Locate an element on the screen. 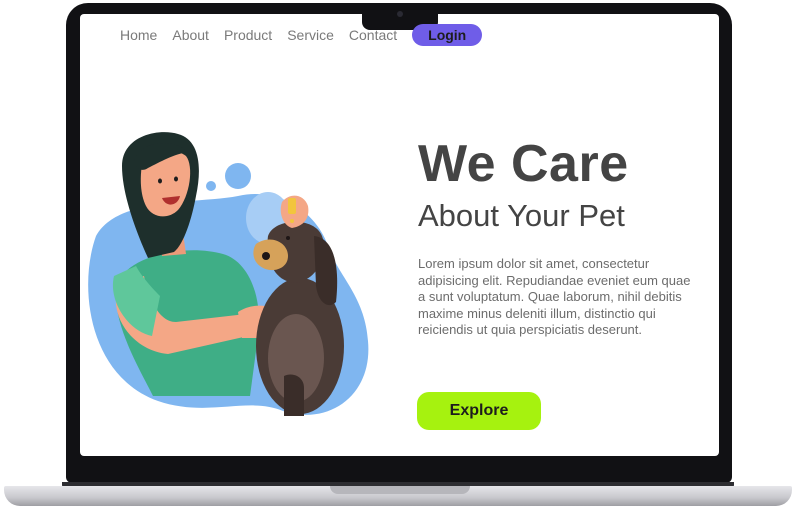 This screenshot has height=515, width=796. dog-eye is located at coordinates (288, 238).